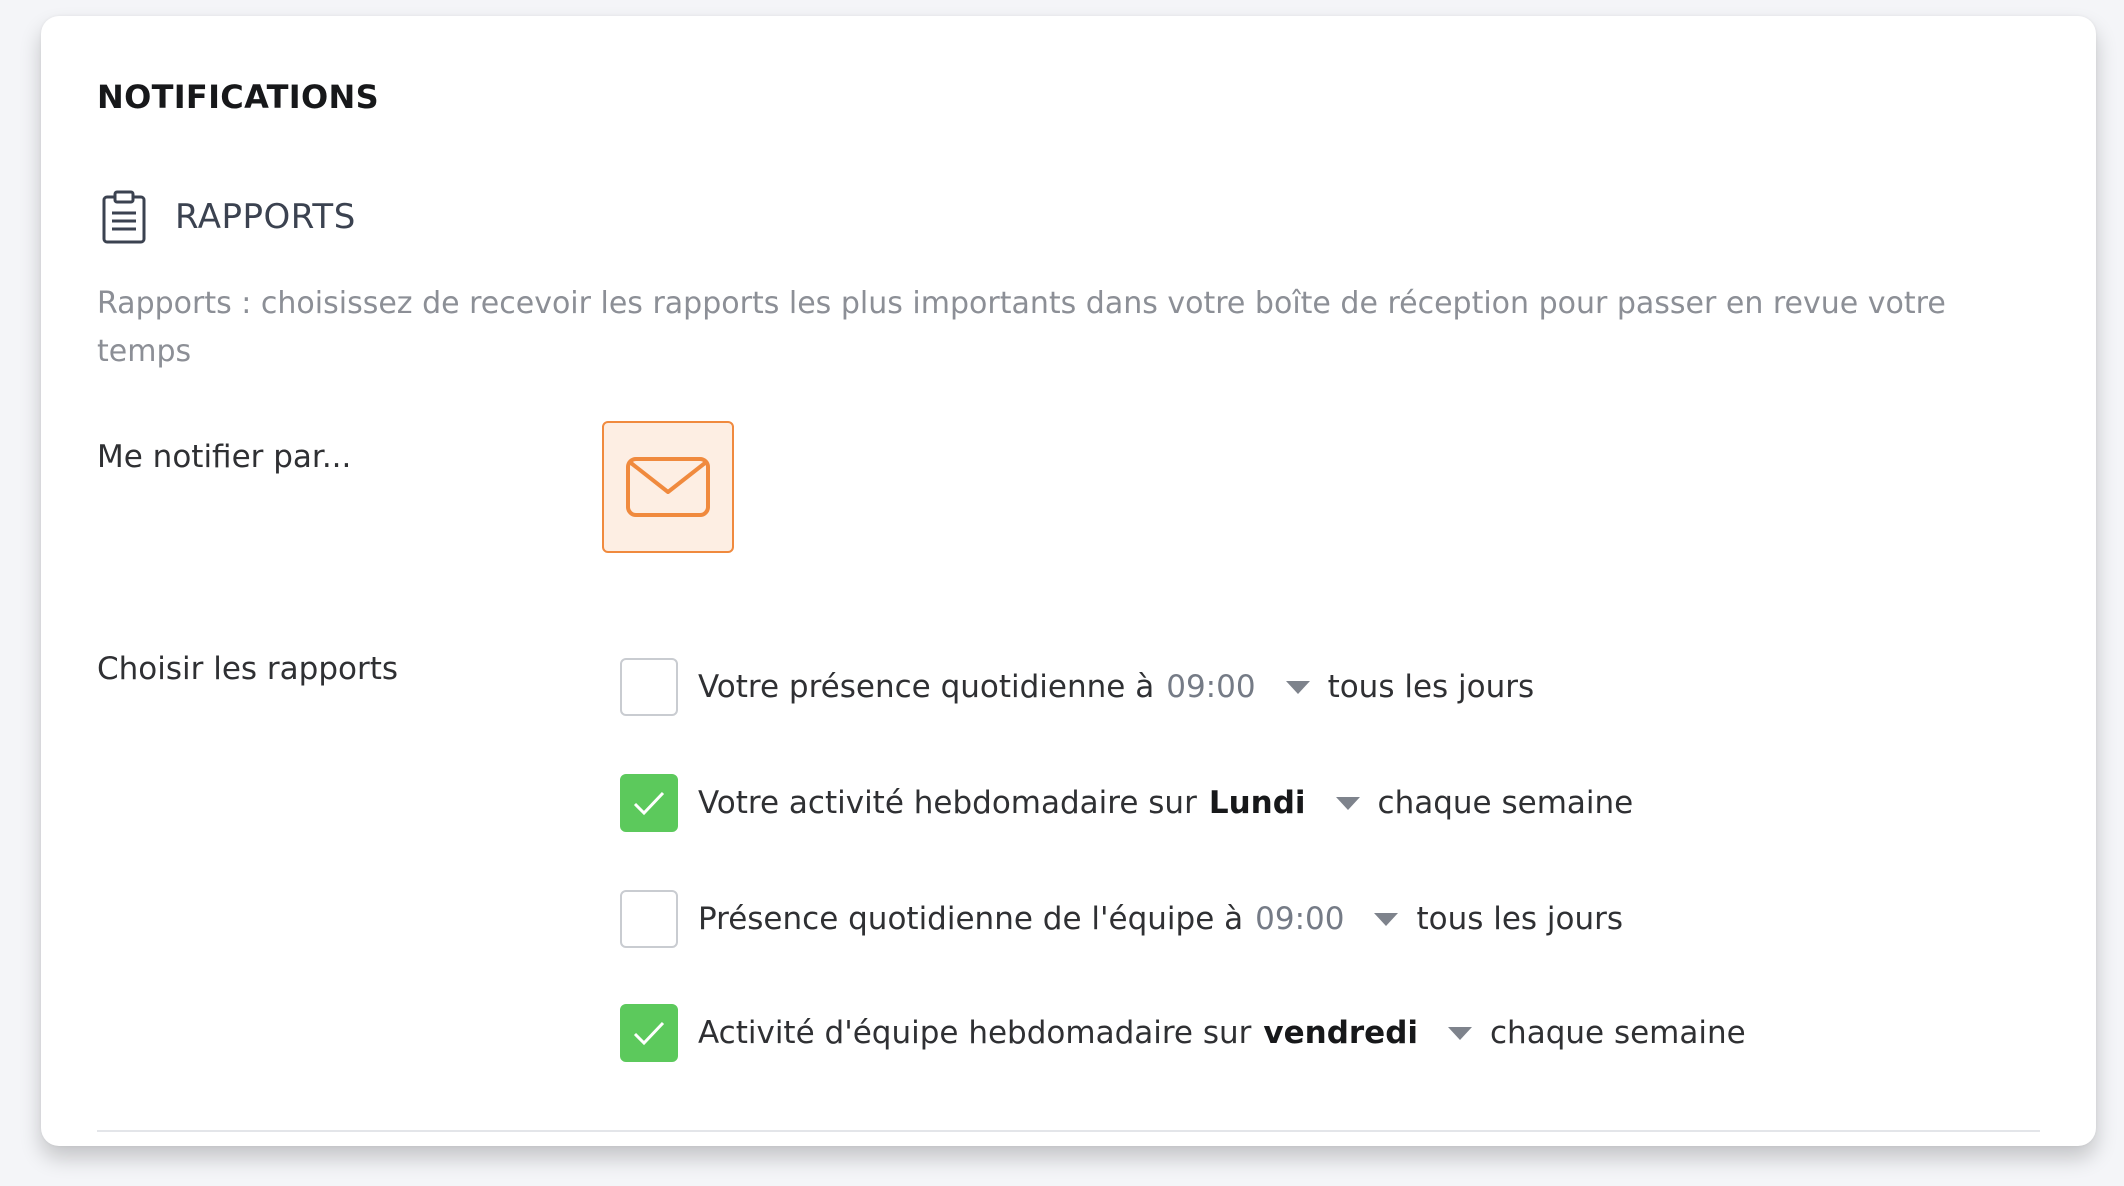 This screenshot has width=2124, height=1186. Describe the element at coordinates (1068, 1131) in the screenshot. I see `divider` at that location.